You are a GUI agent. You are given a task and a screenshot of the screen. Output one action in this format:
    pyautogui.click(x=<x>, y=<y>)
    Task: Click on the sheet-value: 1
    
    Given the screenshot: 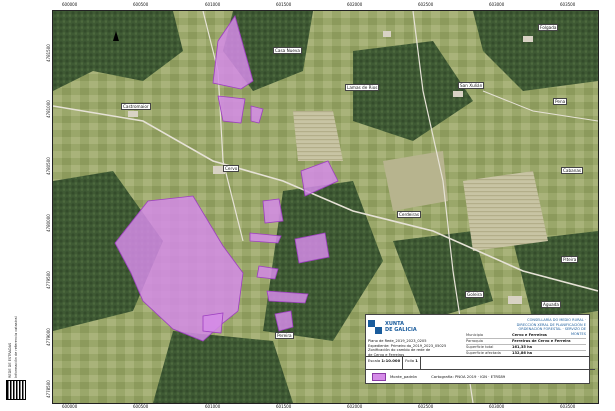 What is the action you would take?
    pyautogui.click(x=416, y=360)
    